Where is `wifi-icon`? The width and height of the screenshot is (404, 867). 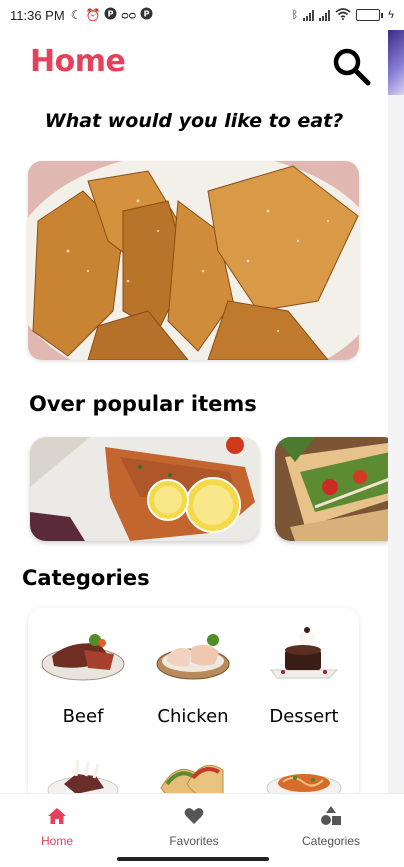 wifi-icon is located at coordinates (343, 15).